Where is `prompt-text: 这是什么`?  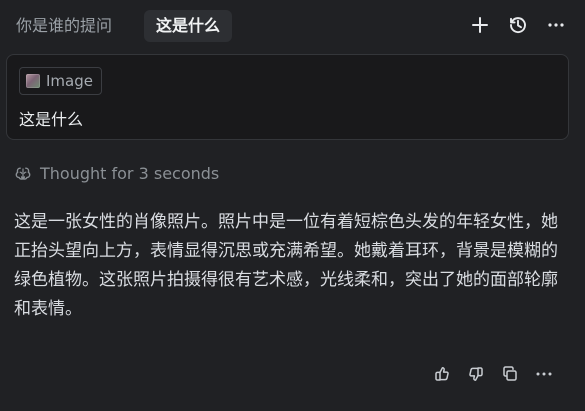 prompt-text: 这是什么 is located at coordinates (51, 119).